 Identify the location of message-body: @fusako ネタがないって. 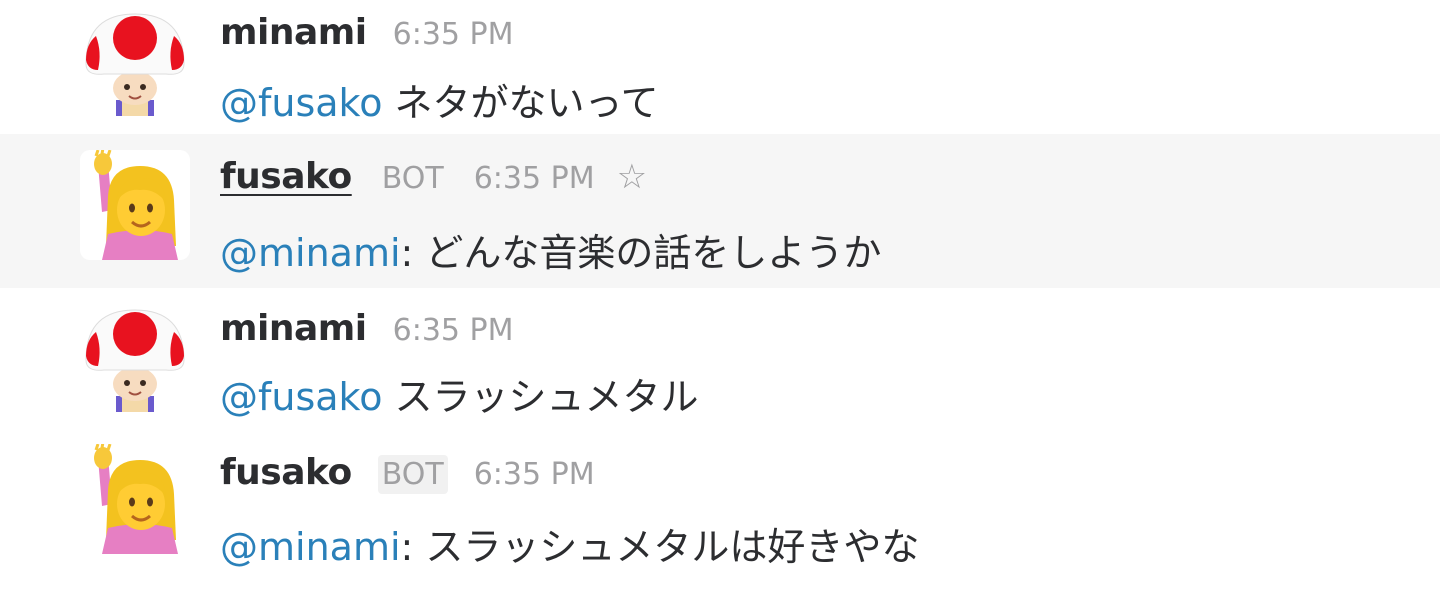
(439, 99).